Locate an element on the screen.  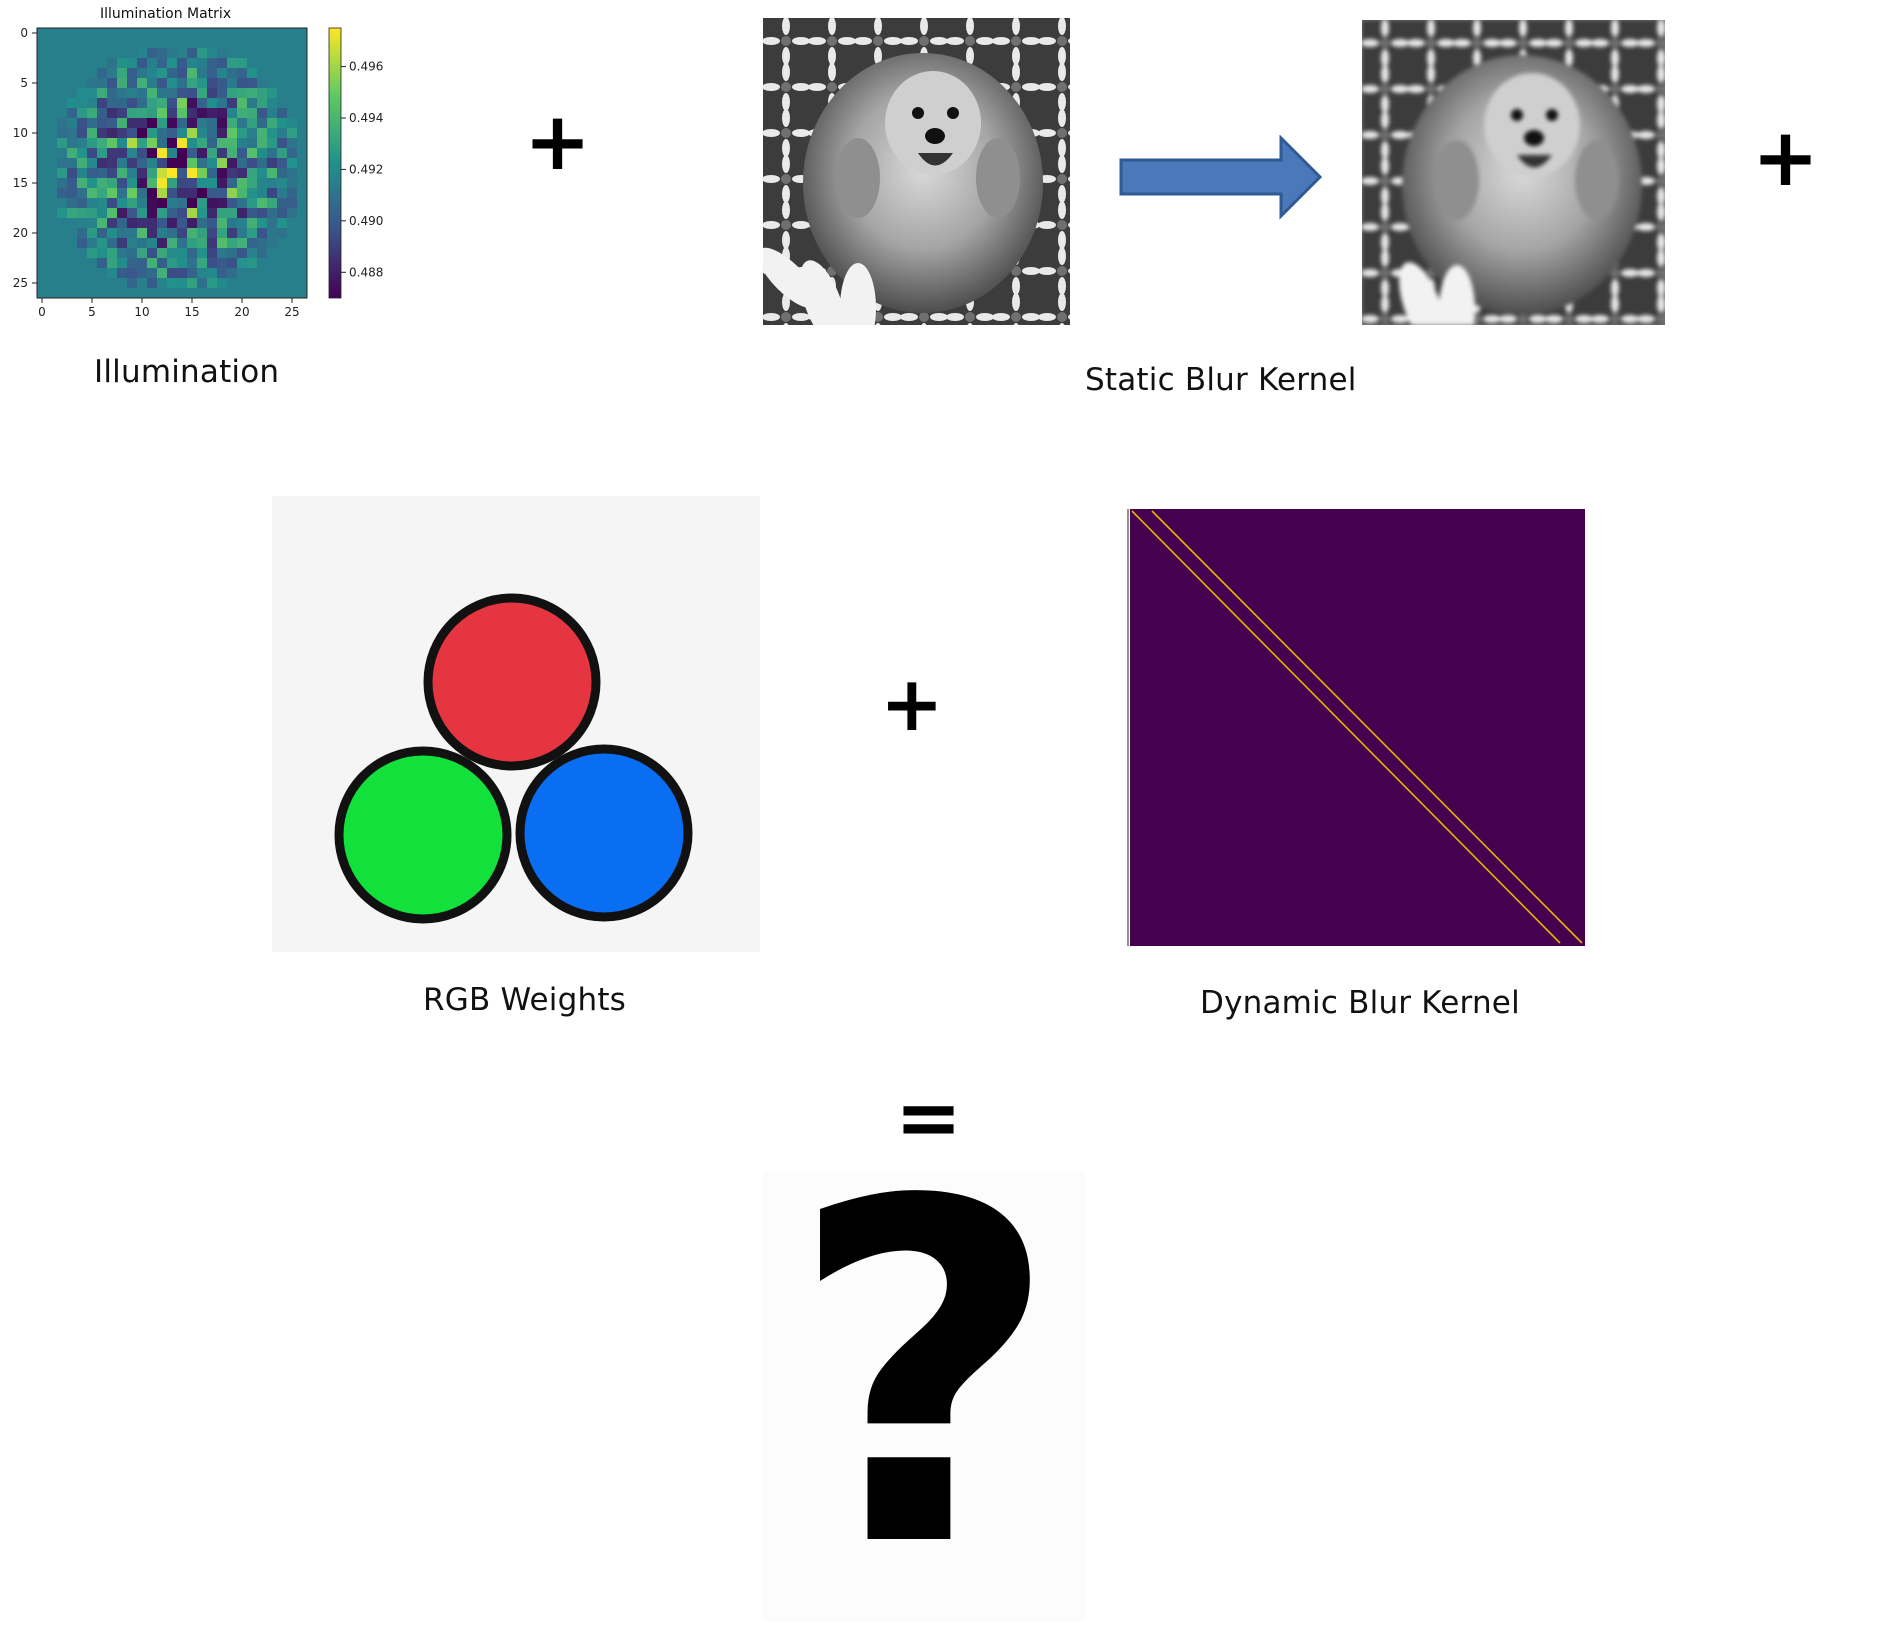
x-tick-label: 25 is located at coordinates (291, 312).